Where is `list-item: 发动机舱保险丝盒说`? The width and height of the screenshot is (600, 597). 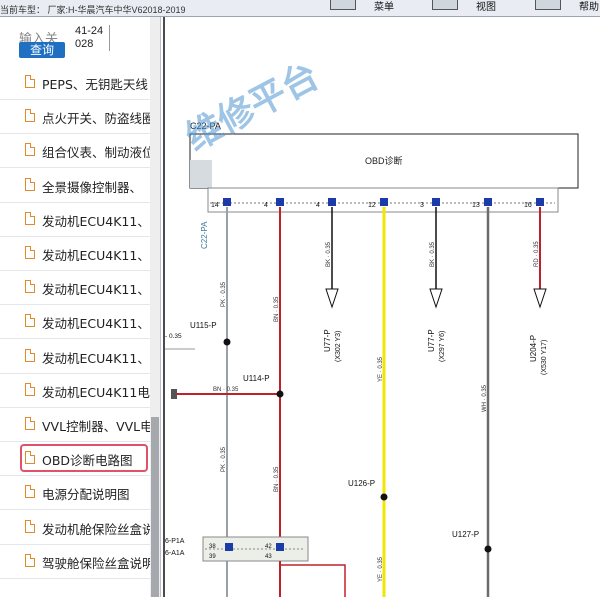
list-item: 发动机舱保险丝盒说 is located at coordinates (75, 528).